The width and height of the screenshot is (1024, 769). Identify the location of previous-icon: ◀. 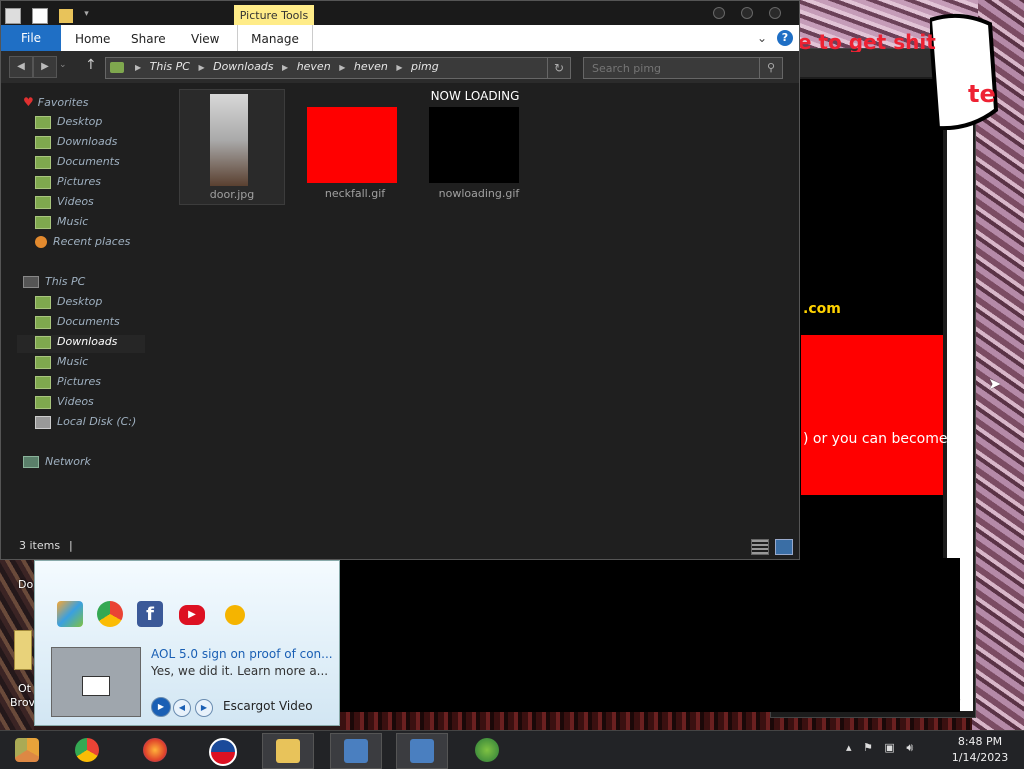
(182, 708).